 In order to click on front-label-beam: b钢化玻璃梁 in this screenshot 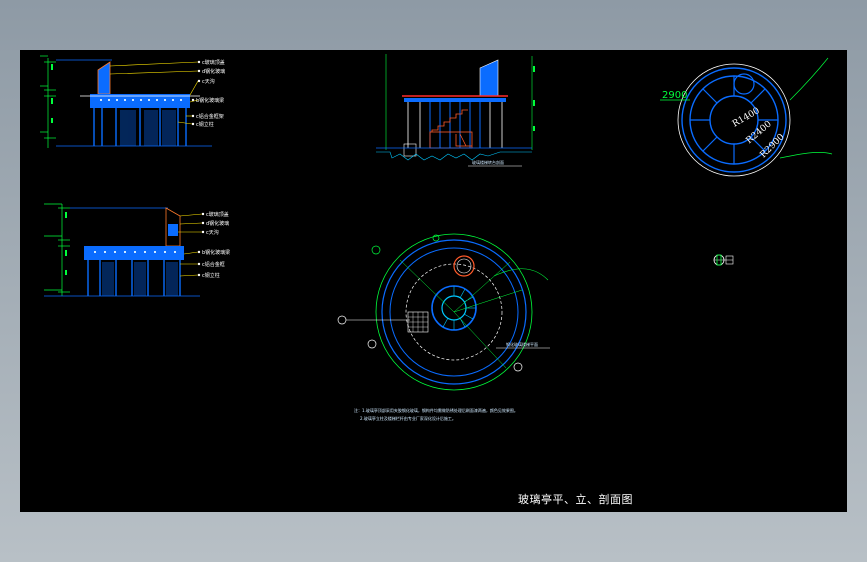, I will do `click(210, 100)`.